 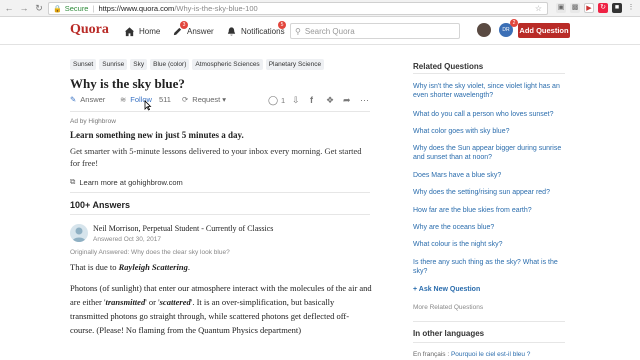 I want to click on answers-count: 100+ Answers, so click(x=100, y=205).